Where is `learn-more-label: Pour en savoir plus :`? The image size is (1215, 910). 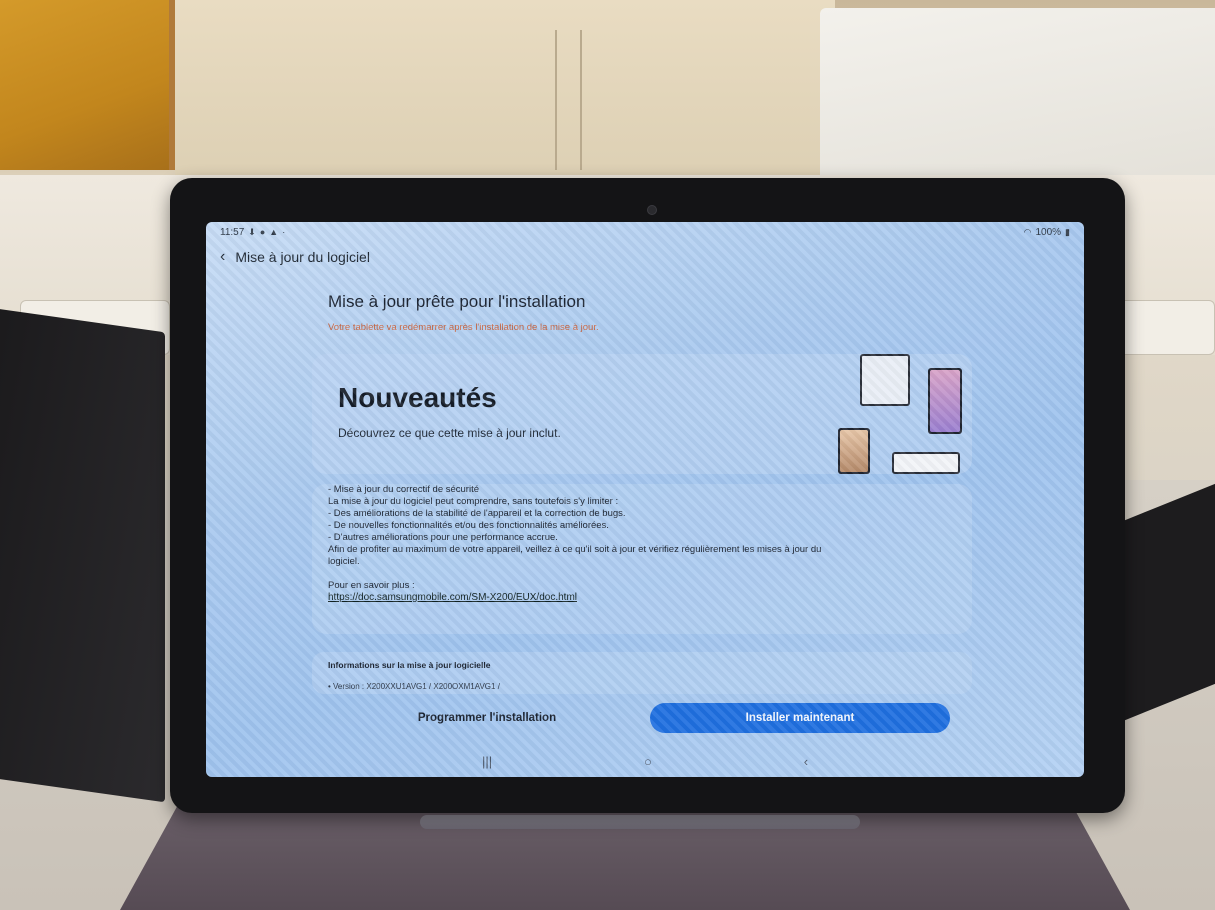 learn-more-label: Pour en savoir plus : is located at coordinates (371, 585).